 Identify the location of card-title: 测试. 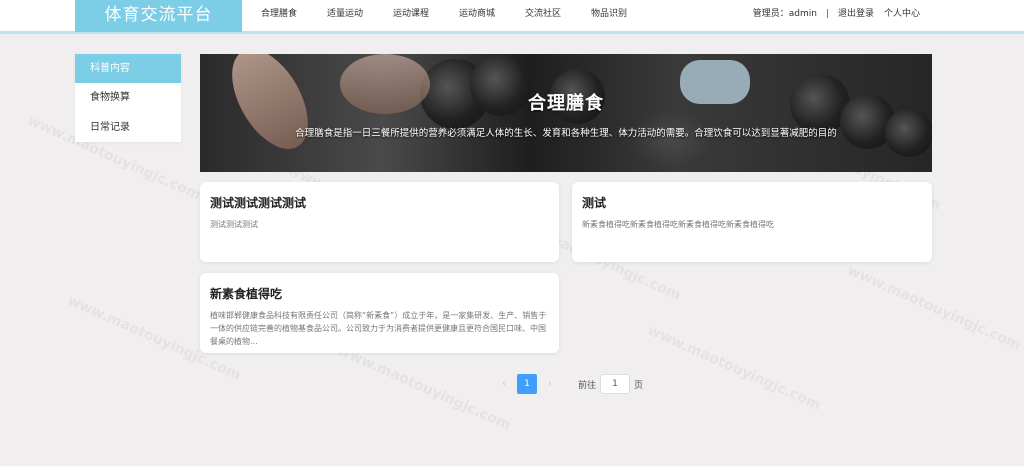
(594, 203).